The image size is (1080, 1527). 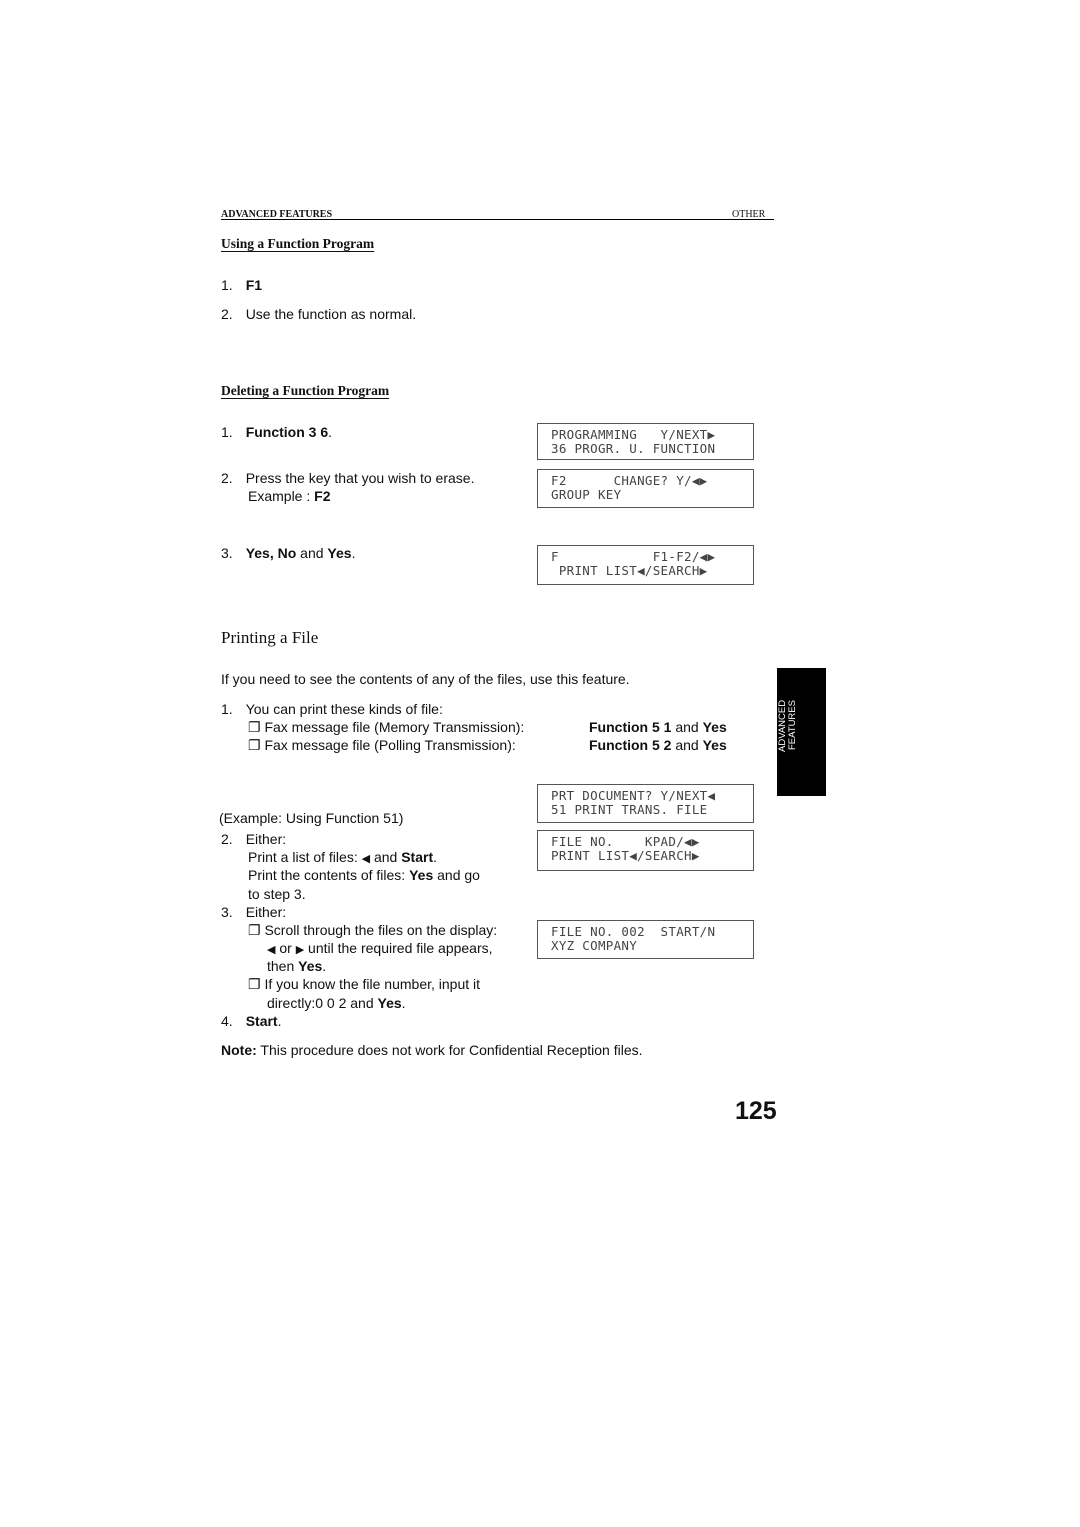 What do you see at coordinates (658, 727) in the screenshot?
I see `file-type-memory-keys: Function 5 1 and Yes` at bounding box center [658, 727].